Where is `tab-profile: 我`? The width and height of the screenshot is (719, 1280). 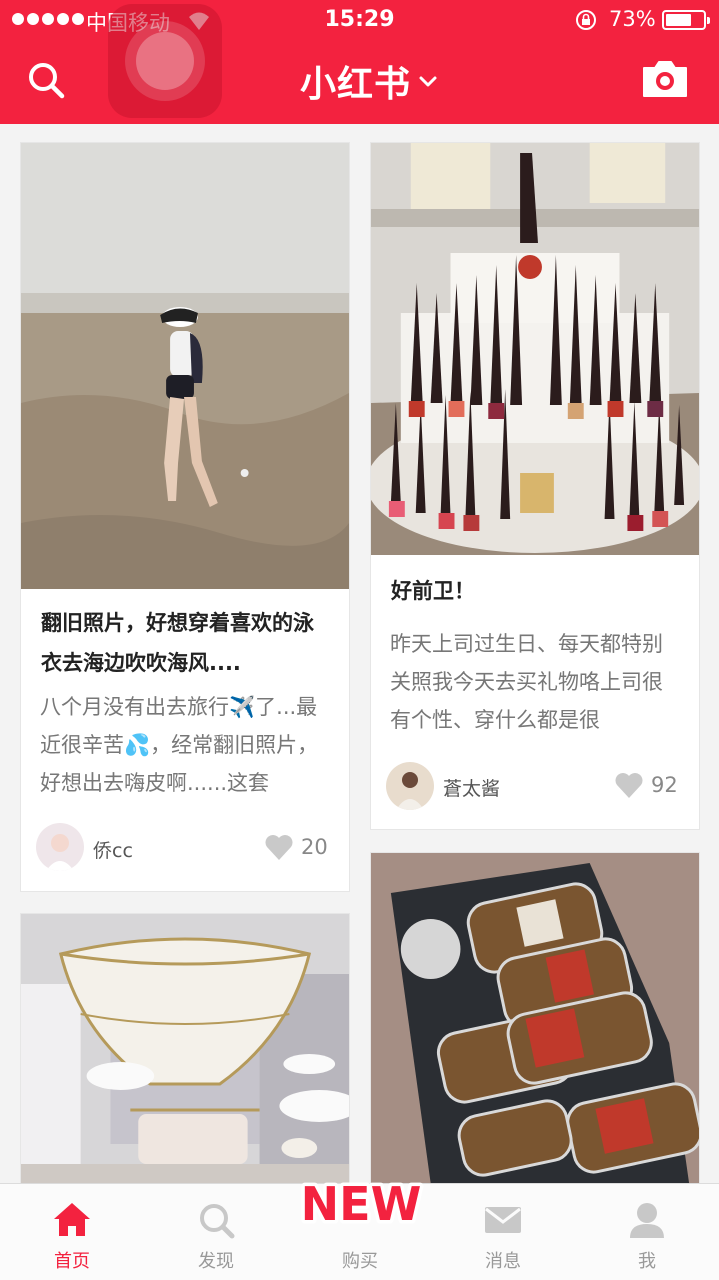 tab-profile: 我 is located at coordinates (647, 1232).